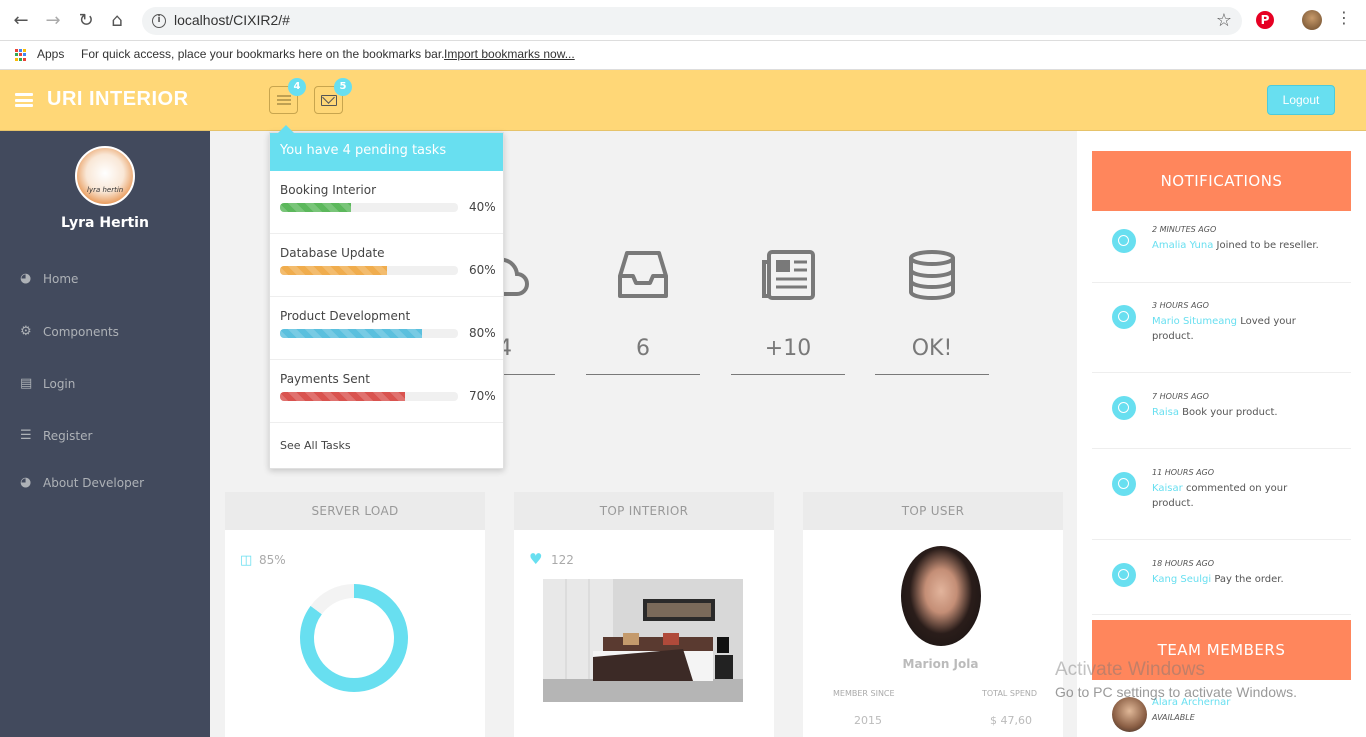  Describe the element at coordinates (1230, 412) in the screenshot. I see `notification-text: Book your product.` at that location.